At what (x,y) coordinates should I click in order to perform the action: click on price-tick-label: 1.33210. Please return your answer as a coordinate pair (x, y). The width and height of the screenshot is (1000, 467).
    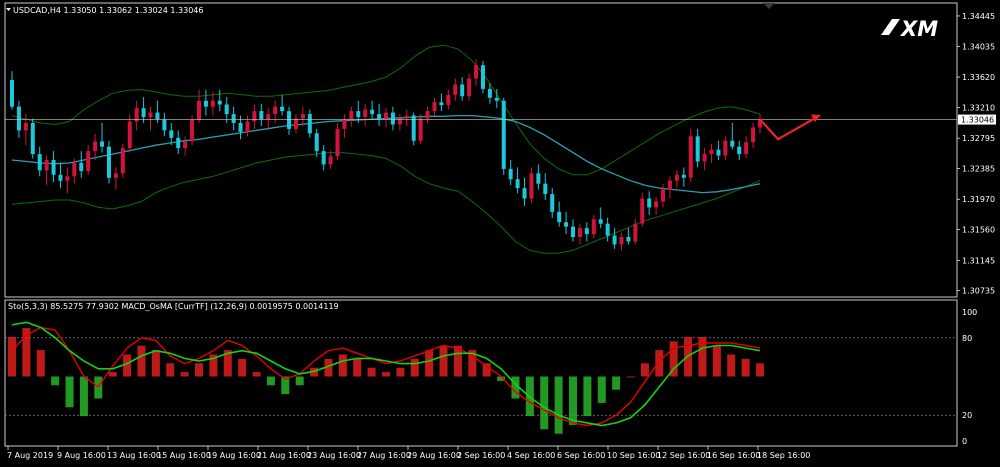
    Looking at the image, I should click on (978, 107).